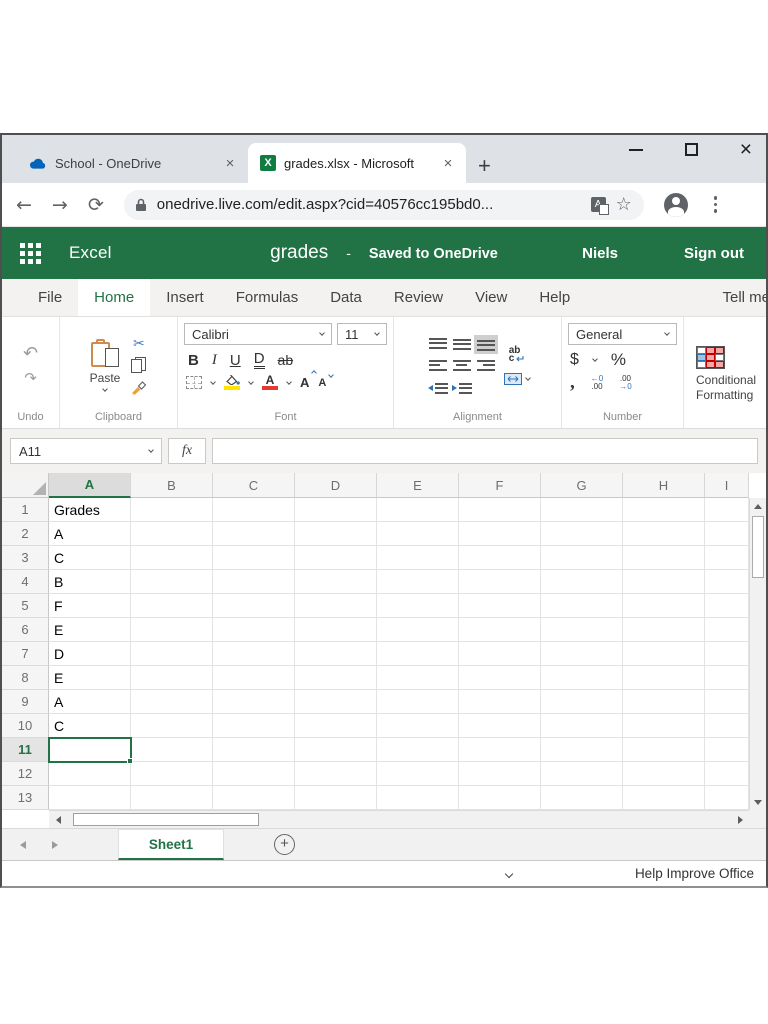 This screenshot has height=1024, width=768. What do you see at coordinates (740, 819) in the screenshot?
I see `scroll-right-button` at bounding box center [740, 819].